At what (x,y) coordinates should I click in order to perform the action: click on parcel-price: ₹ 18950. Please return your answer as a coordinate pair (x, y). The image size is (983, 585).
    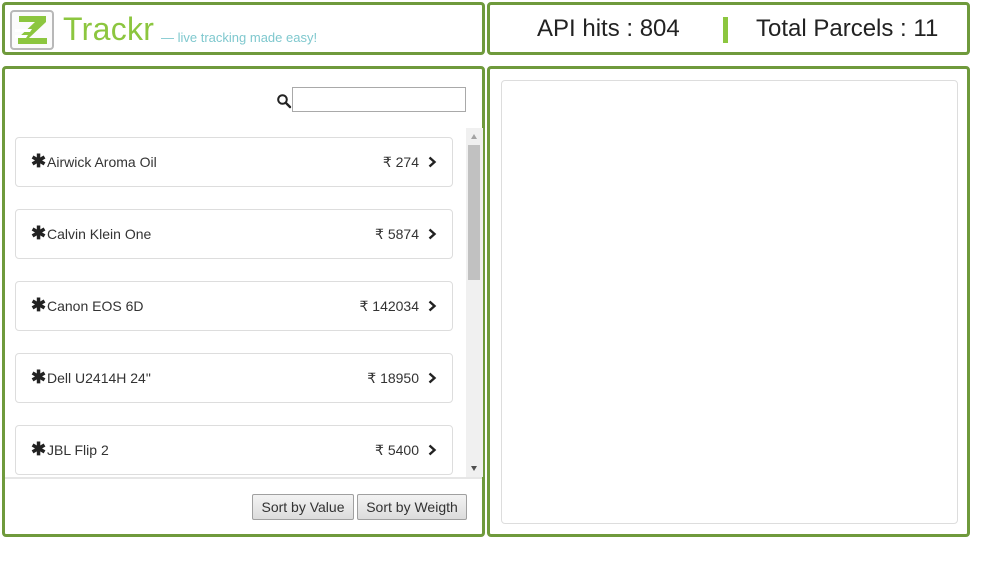
    Looking at the image, I should click on (393, 378).